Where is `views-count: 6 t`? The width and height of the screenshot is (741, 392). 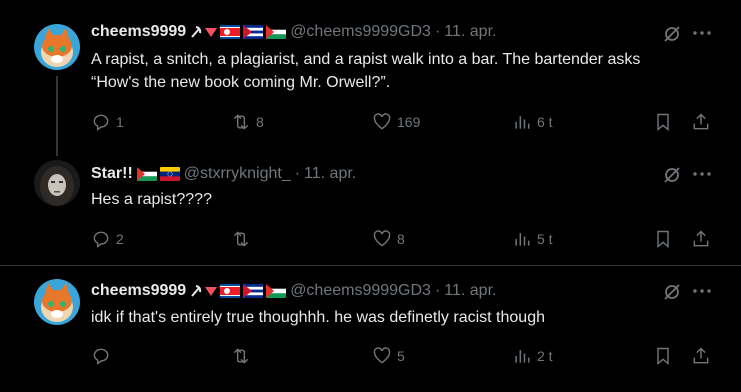
views-count: 6 t is located at coordinates (545, 122).